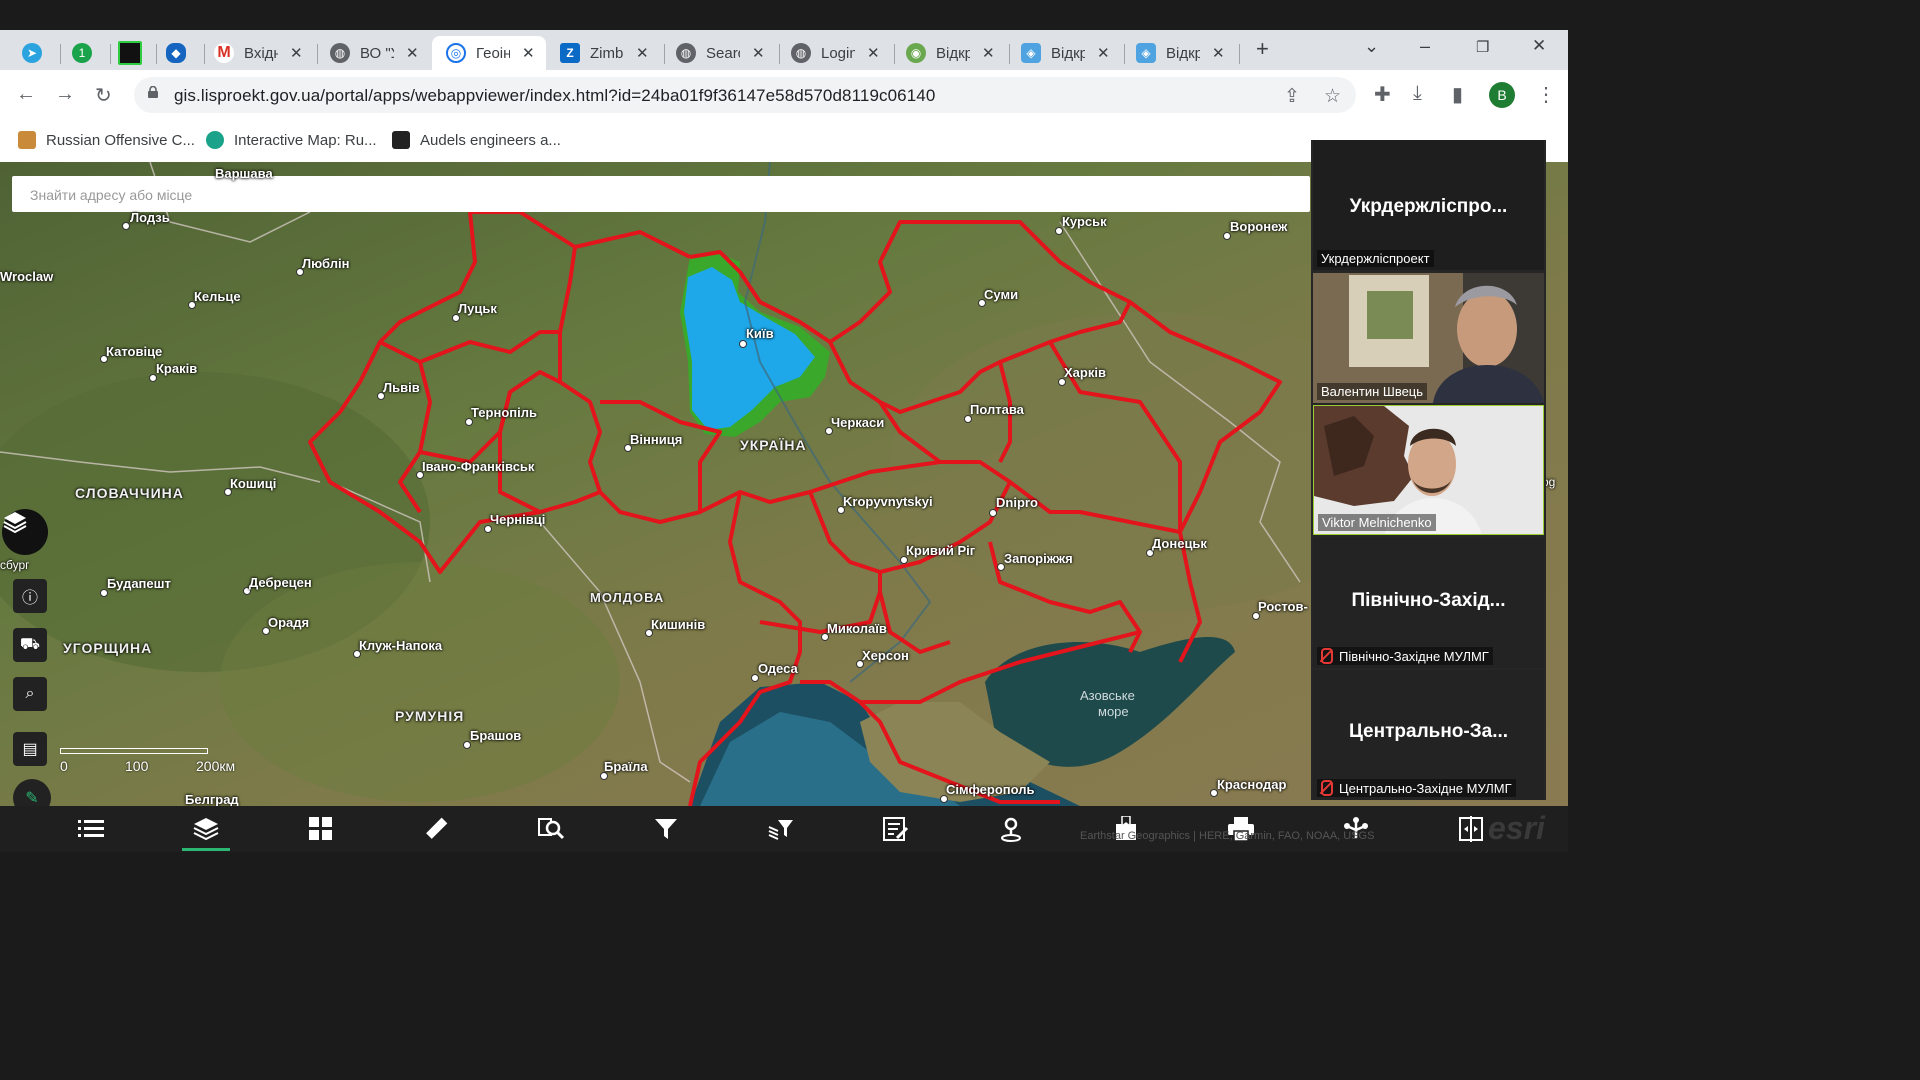 The height and width of the screenshot is (1080, 1920). I want to click on city-label: Тернопіль, so click(504, 412).